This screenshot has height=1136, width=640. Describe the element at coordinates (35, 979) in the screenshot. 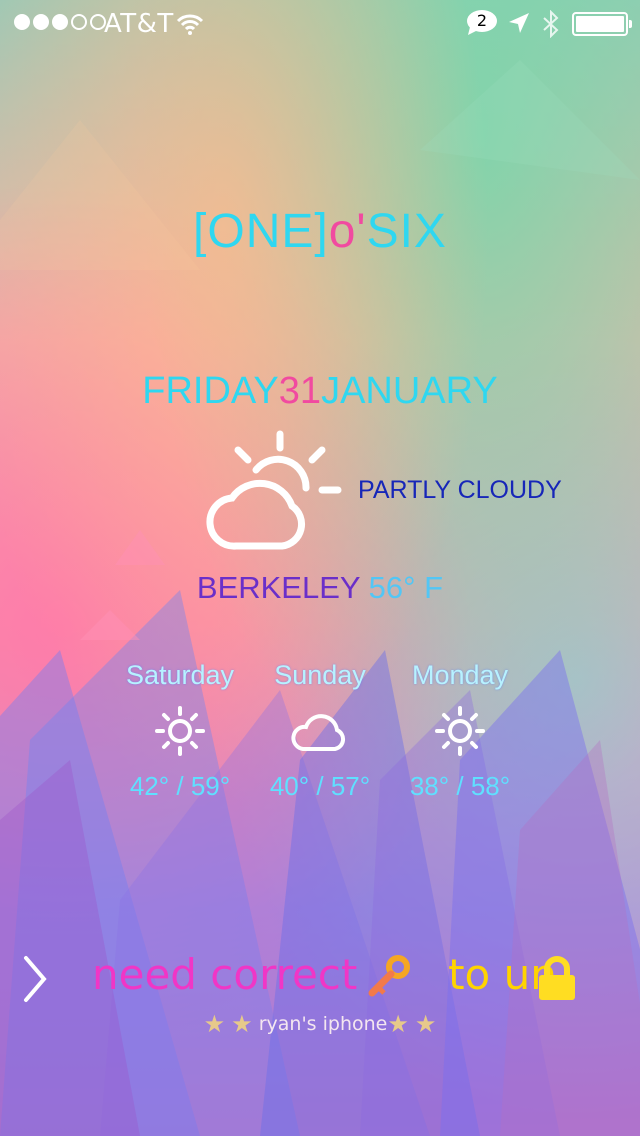

I see `chevron-right-icon` at that location.